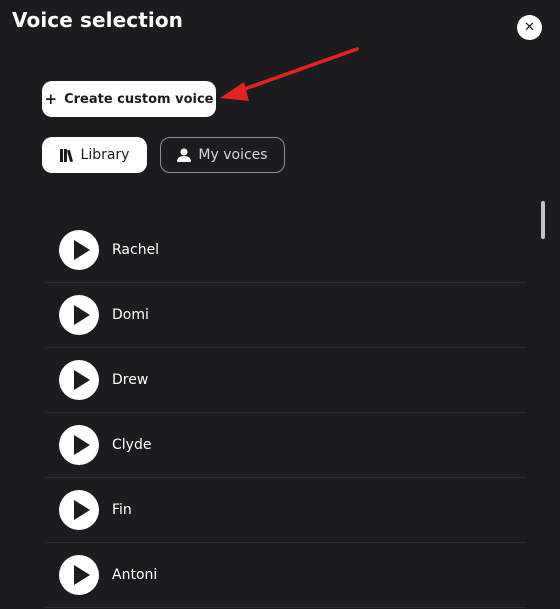 Image resolution: width=560 pixels, height=609 pixels. What do you see at coordinates (285, 445) in the screenshot?
I see `voice-row-clyde: Clyde` at bounding box center [285, 445].